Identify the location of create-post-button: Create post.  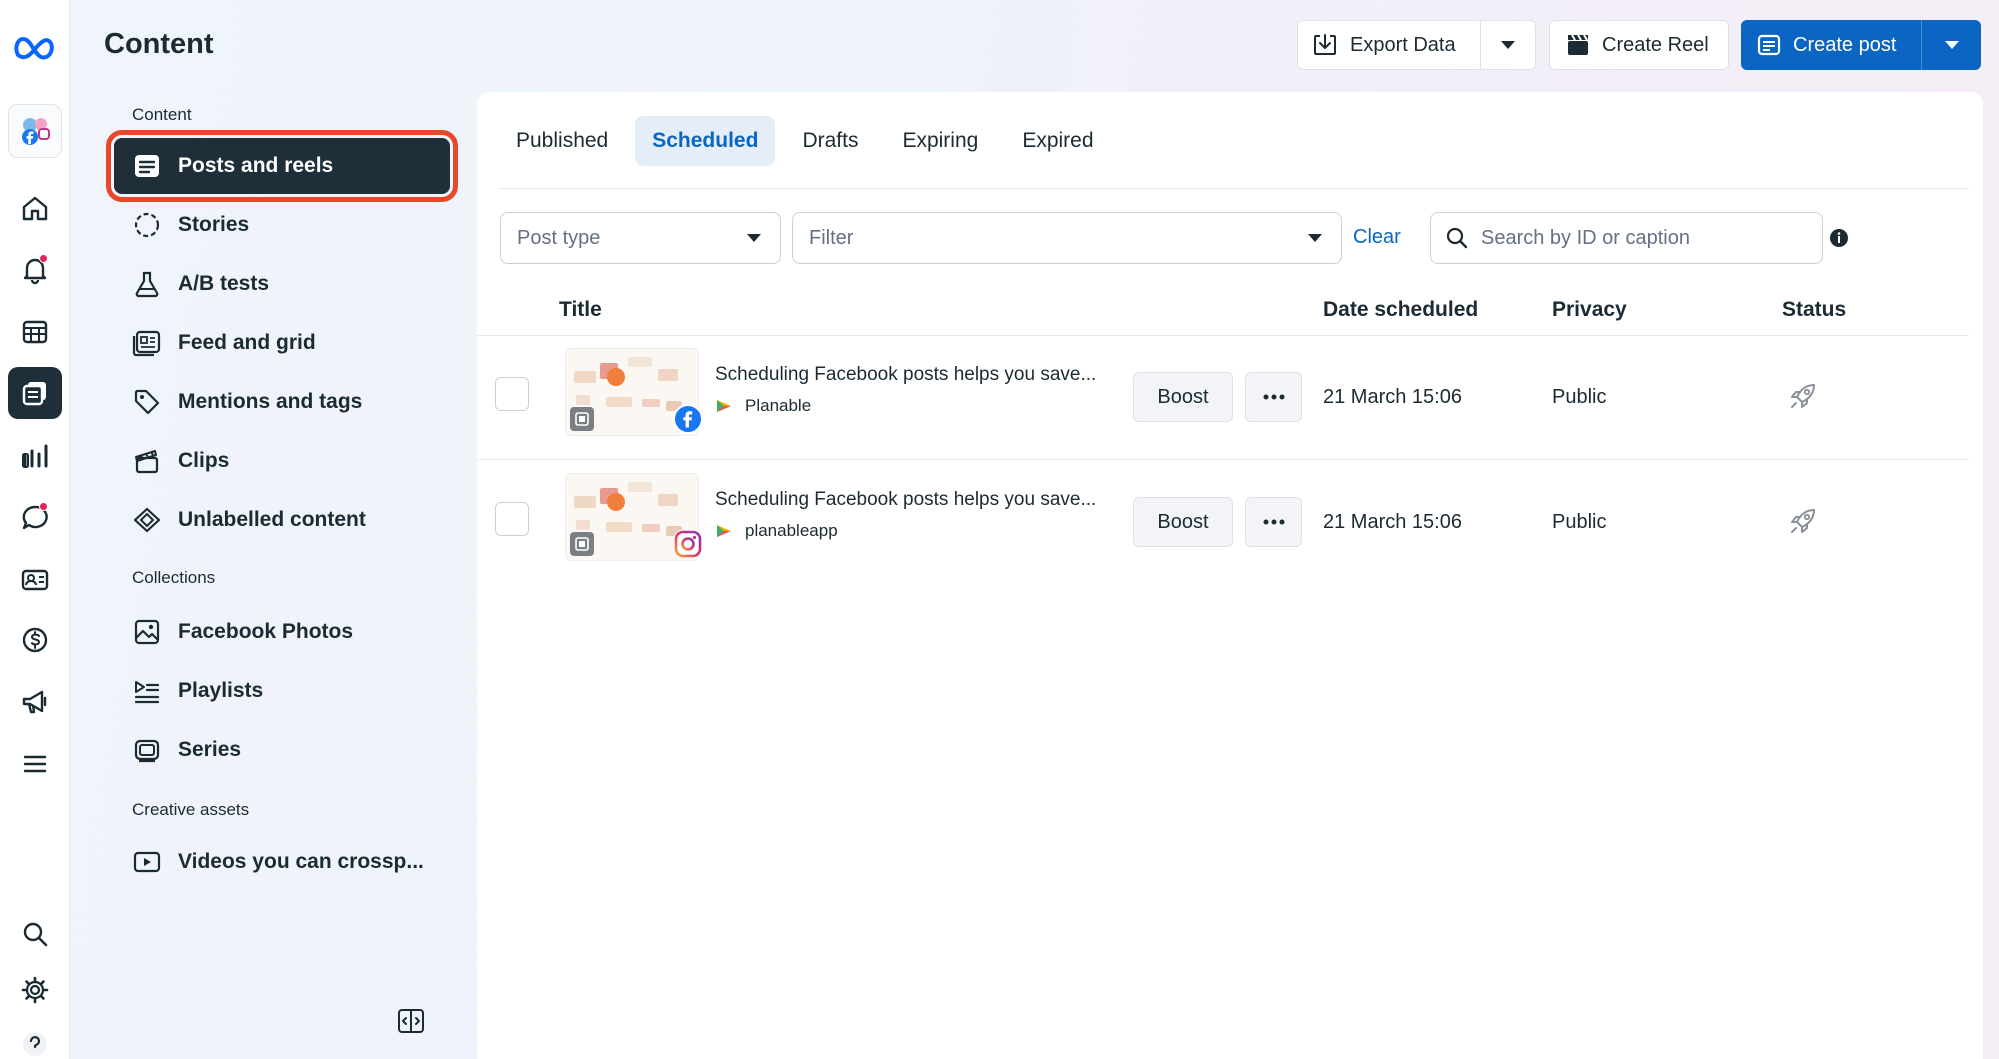
(1831, 45).